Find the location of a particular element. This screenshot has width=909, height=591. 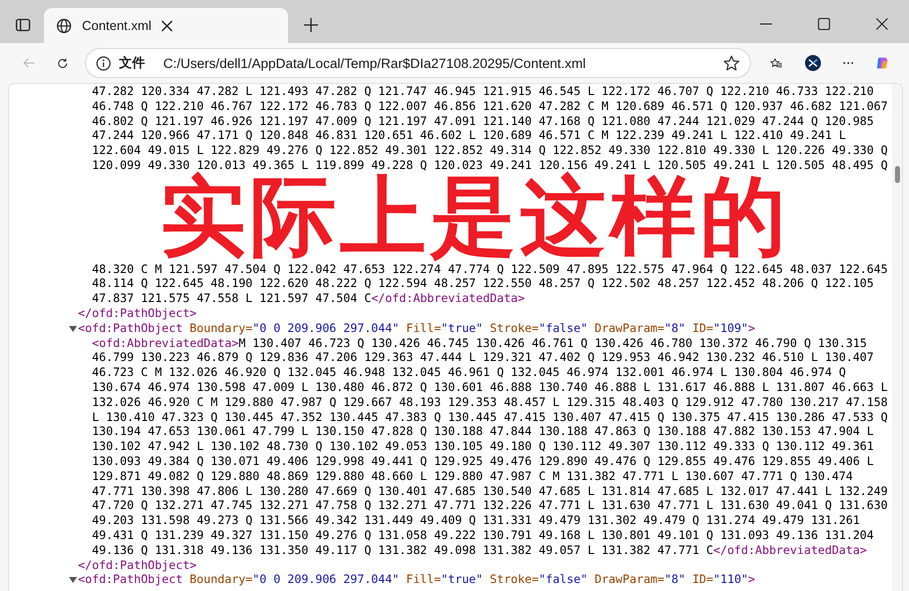

xml-line: <ofd:PathObject Boundary="0 0 209.906 297.044" Fill="true" Stroke="false" DrawParam="8" ID="109"> is located at coordinates (417, 328).